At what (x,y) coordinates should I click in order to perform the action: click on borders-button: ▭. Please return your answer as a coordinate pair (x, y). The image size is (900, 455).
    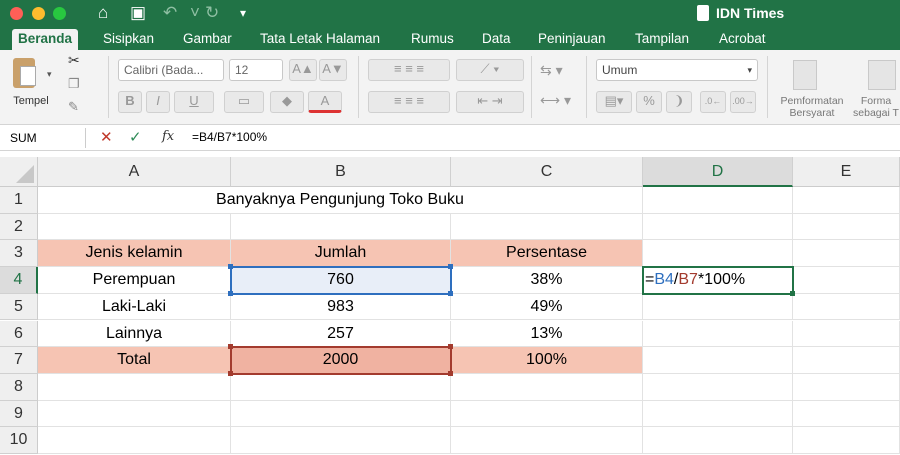
    Looking at the image, I should click on (244, 102).